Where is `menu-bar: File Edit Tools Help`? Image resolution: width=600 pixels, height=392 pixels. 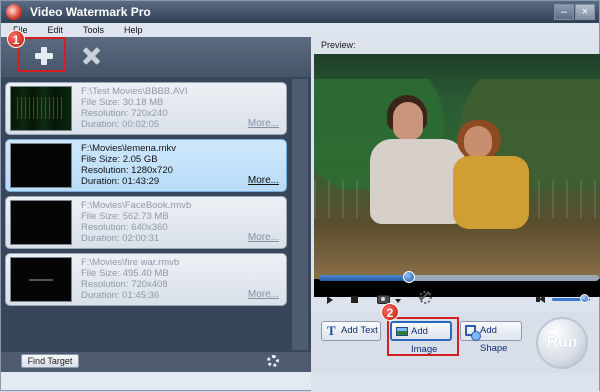
menu-bar: File Edit Tools Help is located at coordinates (300, 30).